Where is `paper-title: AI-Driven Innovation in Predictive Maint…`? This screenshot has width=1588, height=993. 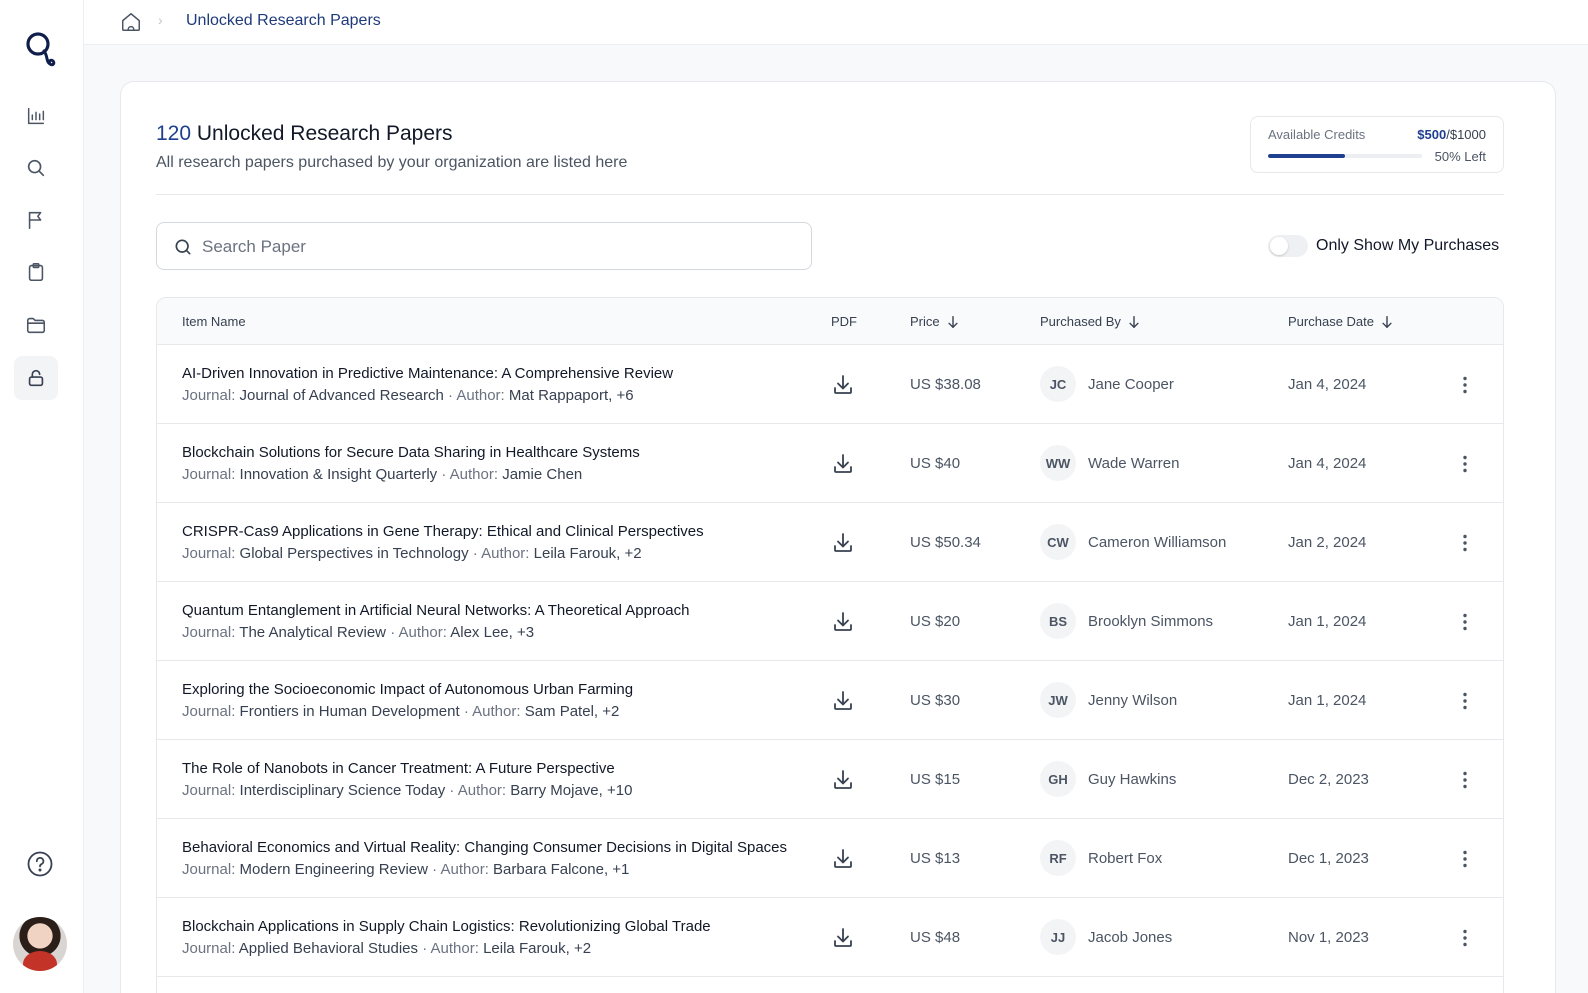 paper-title: AI-Driven Innovation in Predictive Maint… is located at coordinates (494, 373).